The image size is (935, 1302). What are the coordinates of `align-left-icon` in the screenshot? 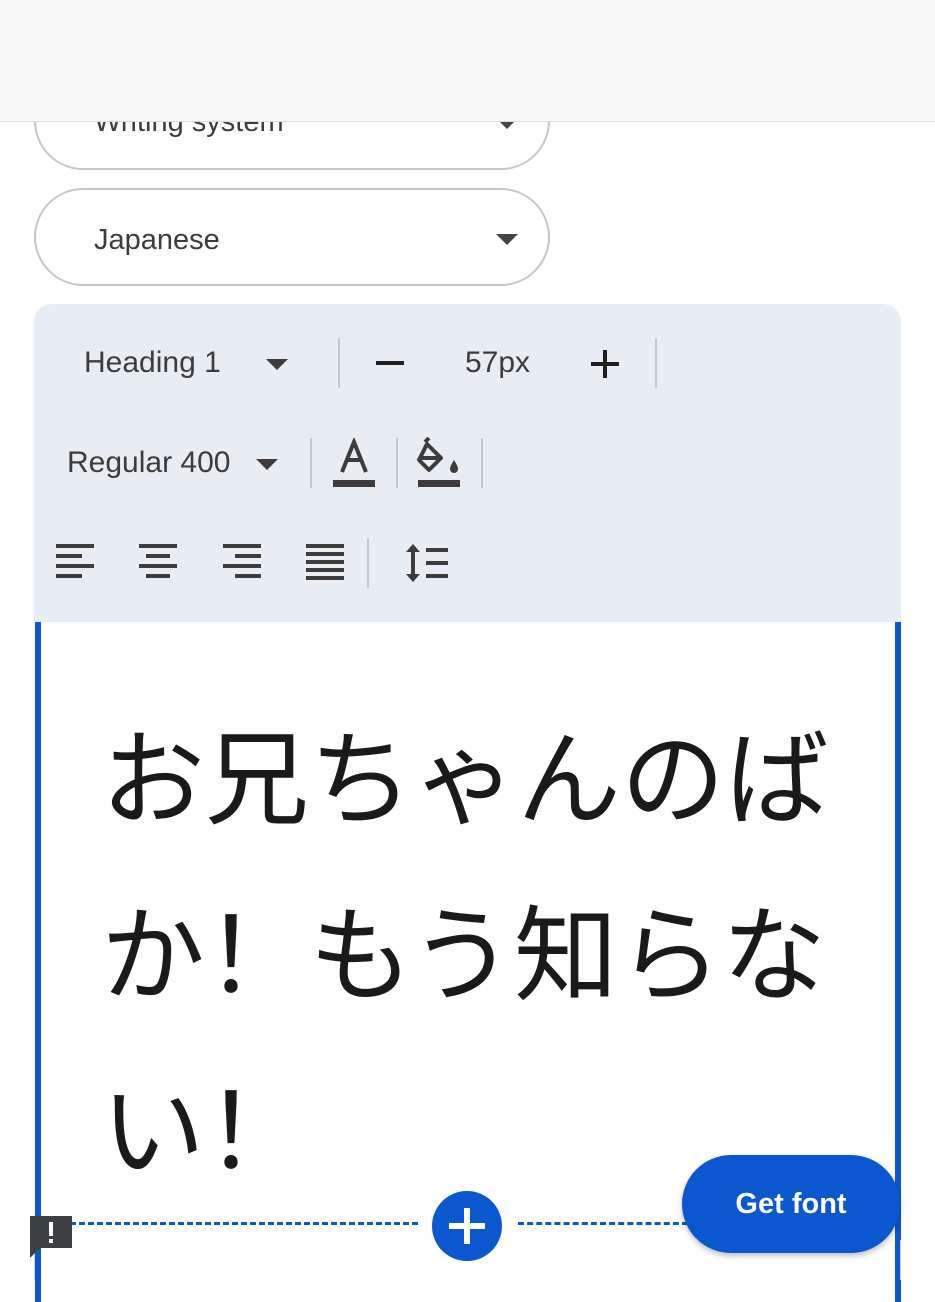 It's located at (76, 562).